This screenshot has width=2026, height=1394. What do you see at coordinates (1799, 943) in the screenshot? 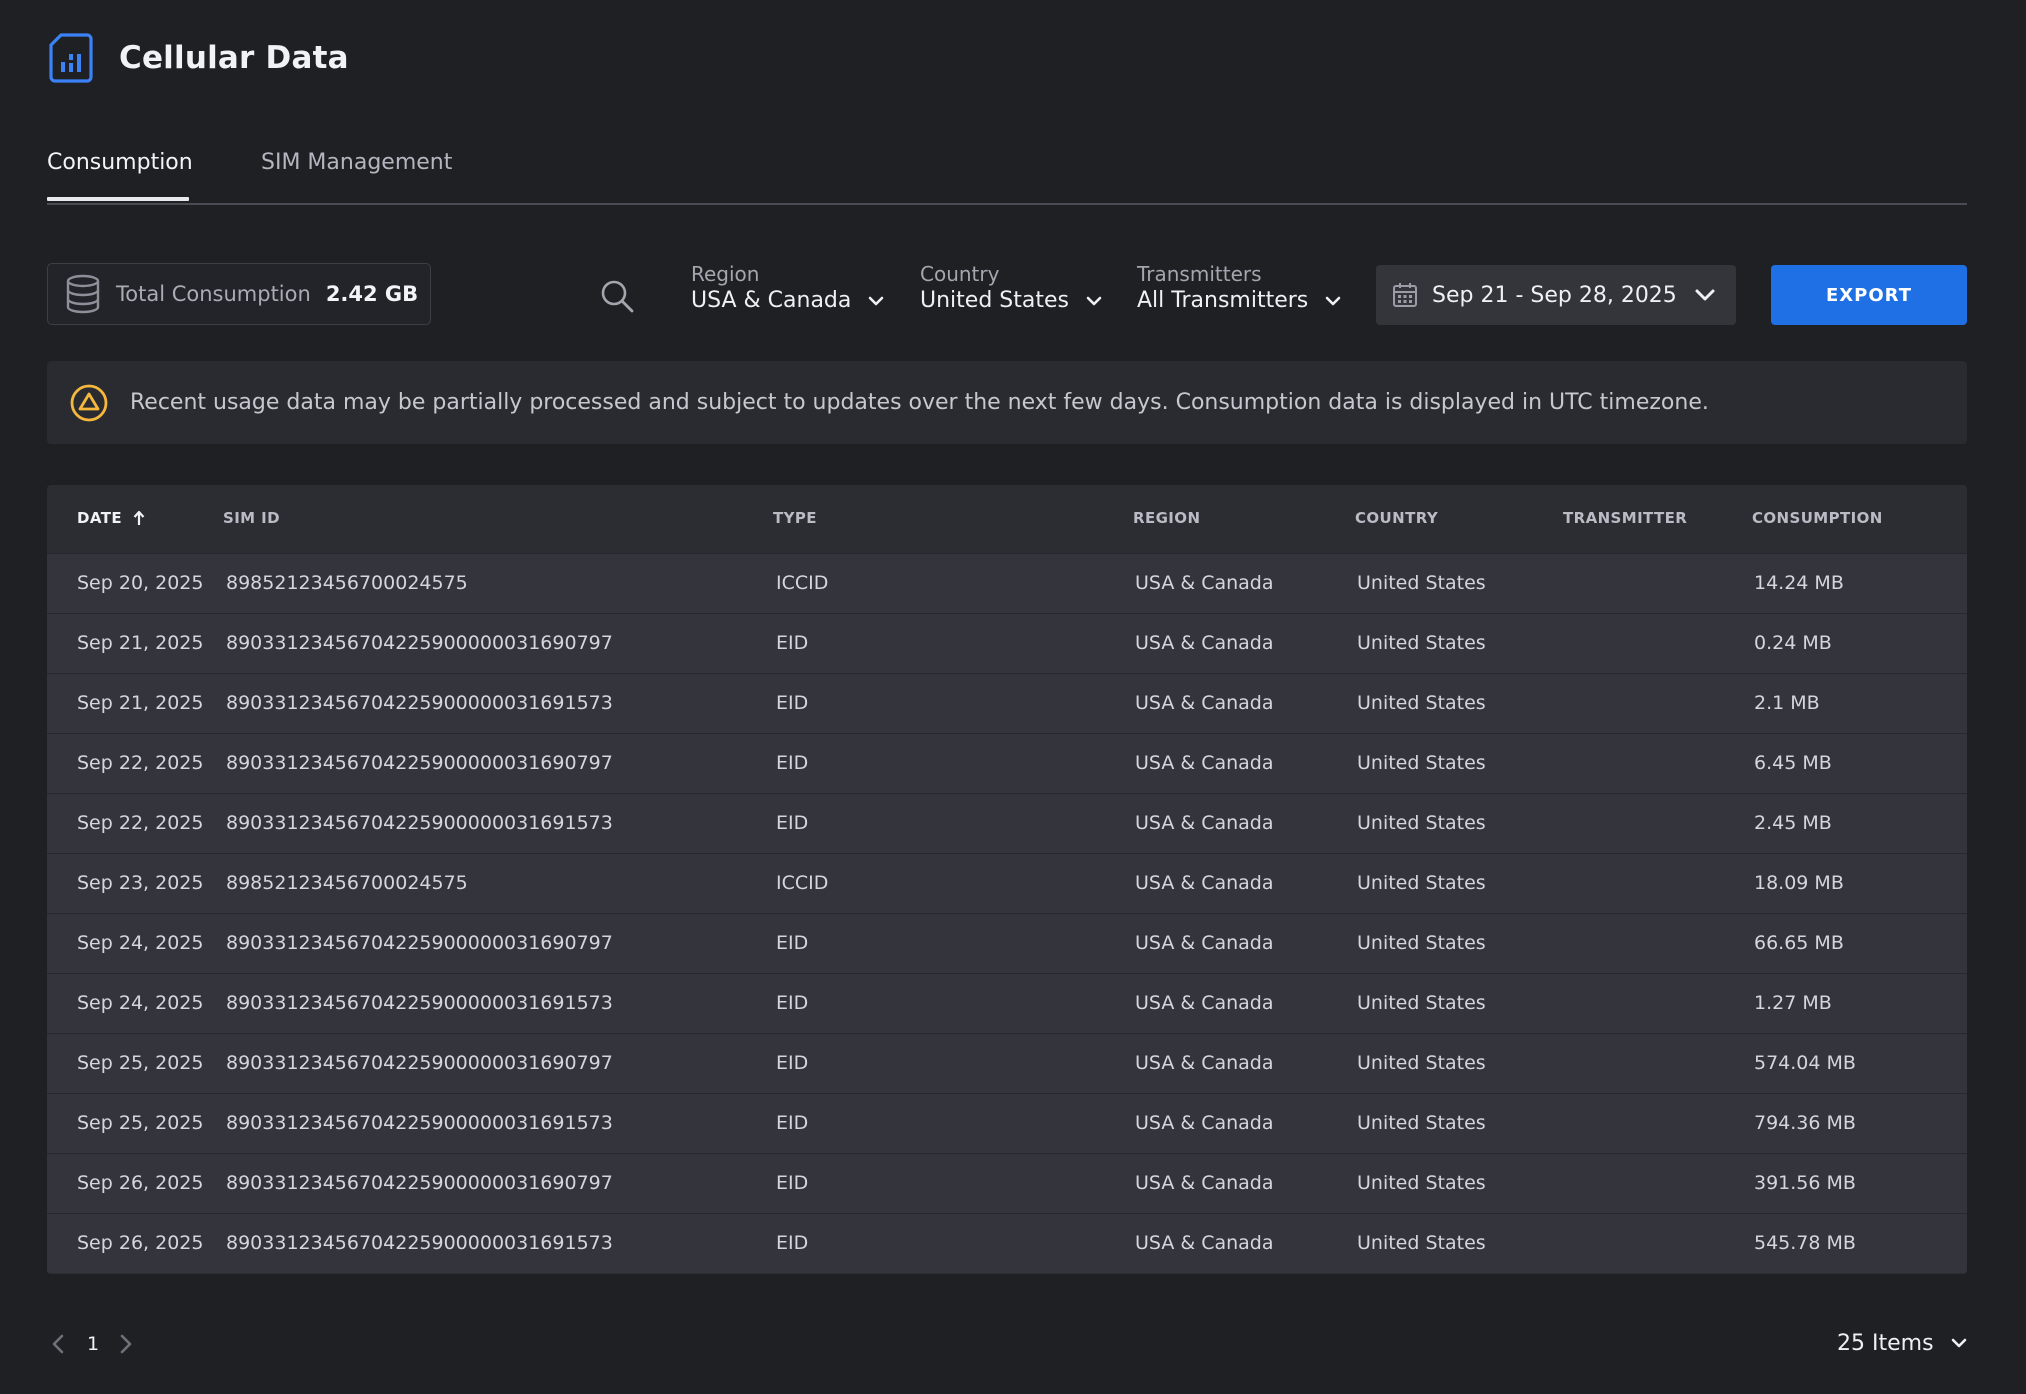
I see `cell-consumption: 66.65 MB` at bounding box center [1799, 943].